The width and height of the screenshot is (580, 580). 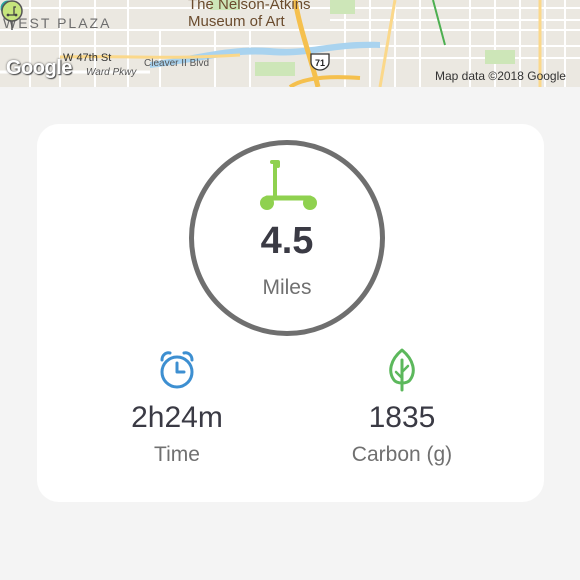 I want to click on distance-value: 4.5, so click(x=287, y=241).